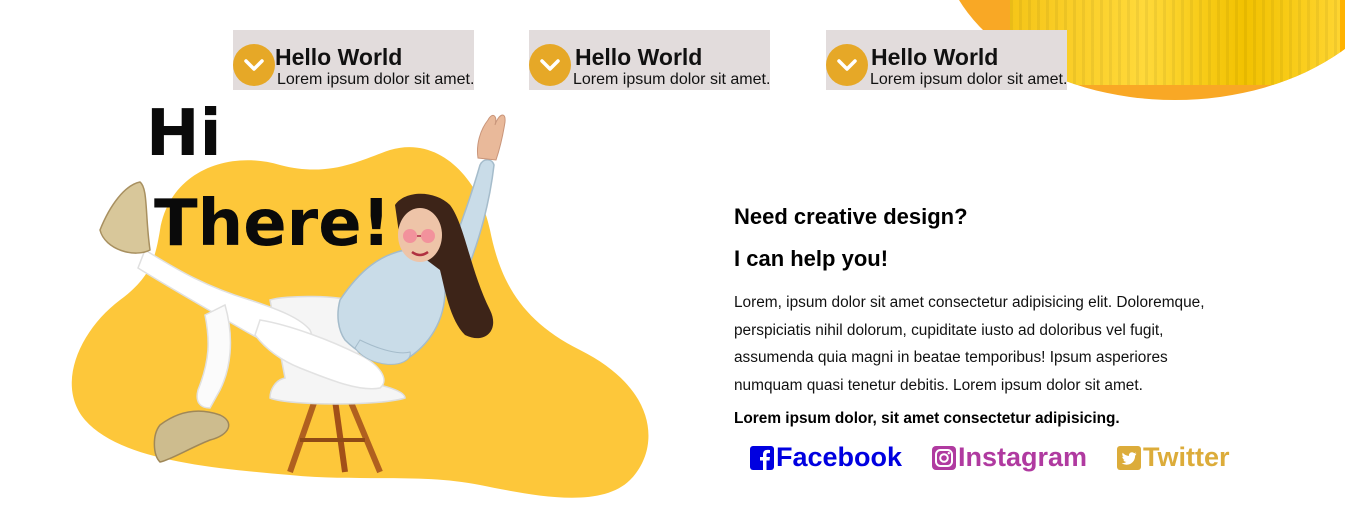 This screenshot has width=1345, height=526. I want to click on blob-shade, so click(1342, 50).